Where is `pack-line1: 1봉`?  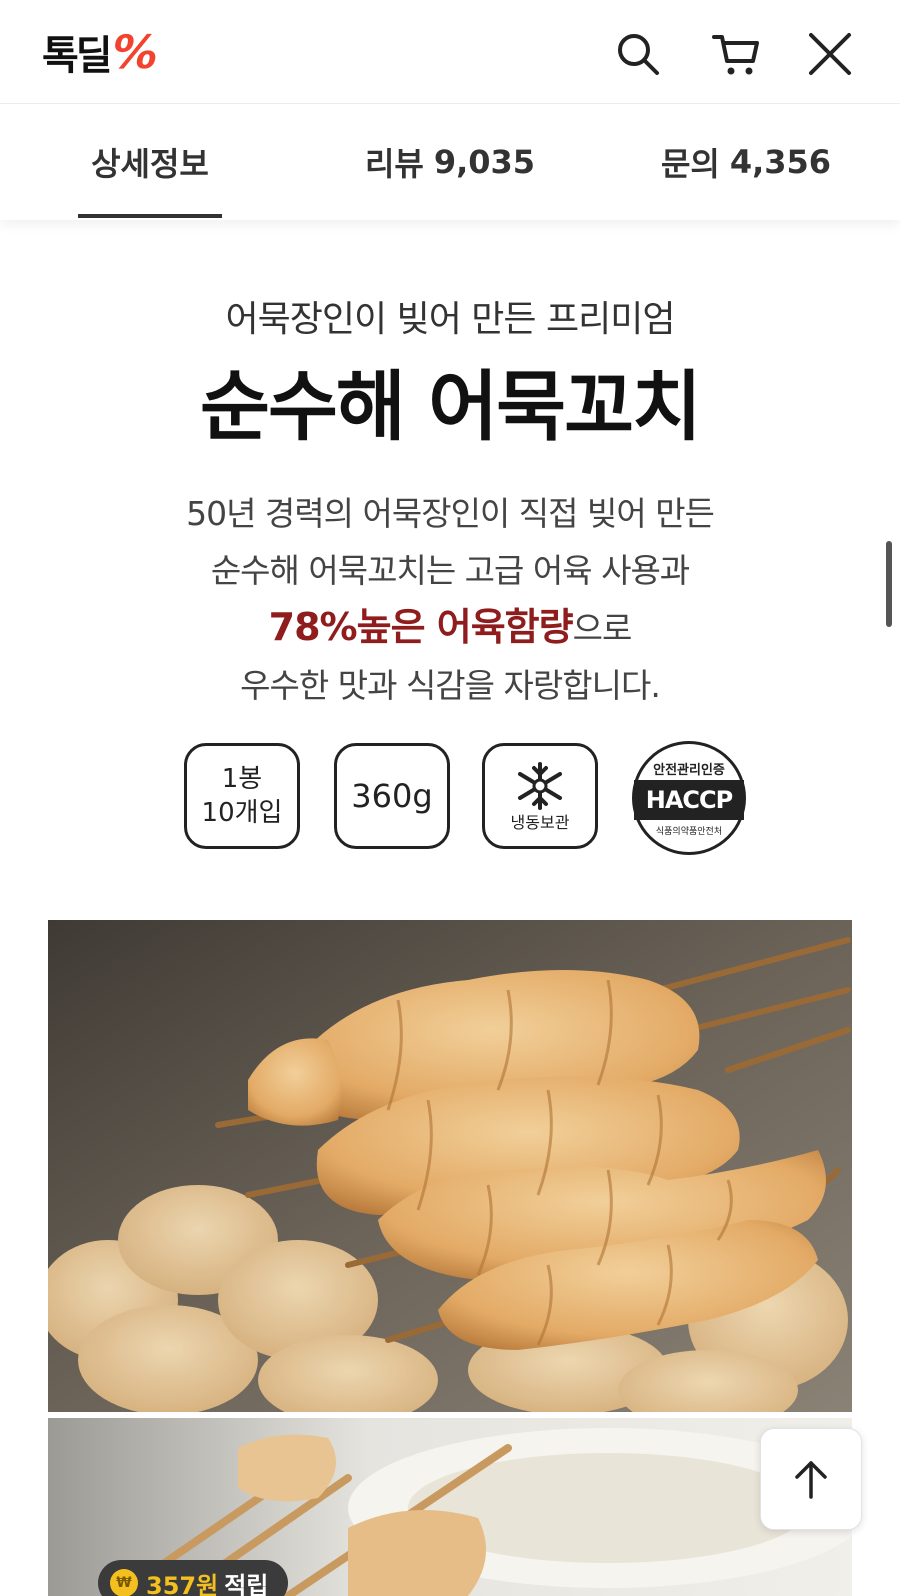
pack-line1: 1봉 is located at coordinates (242, 779).